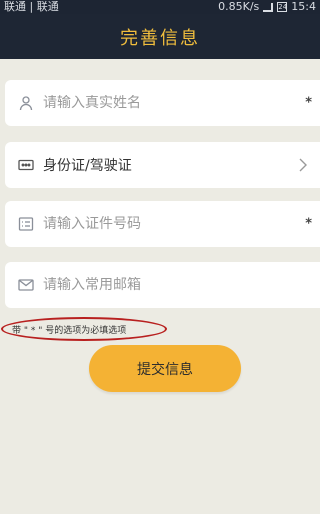 Image resolution: width=320 pixels, height=514 pixels. I want to click on status-bar: 联通 | 联通 0.85K/s 24 15:4, so click(160, 7).